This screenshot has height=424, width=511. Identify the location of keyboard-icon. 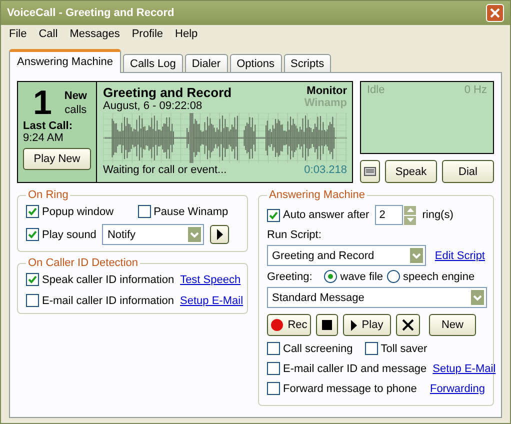
(370, 171).